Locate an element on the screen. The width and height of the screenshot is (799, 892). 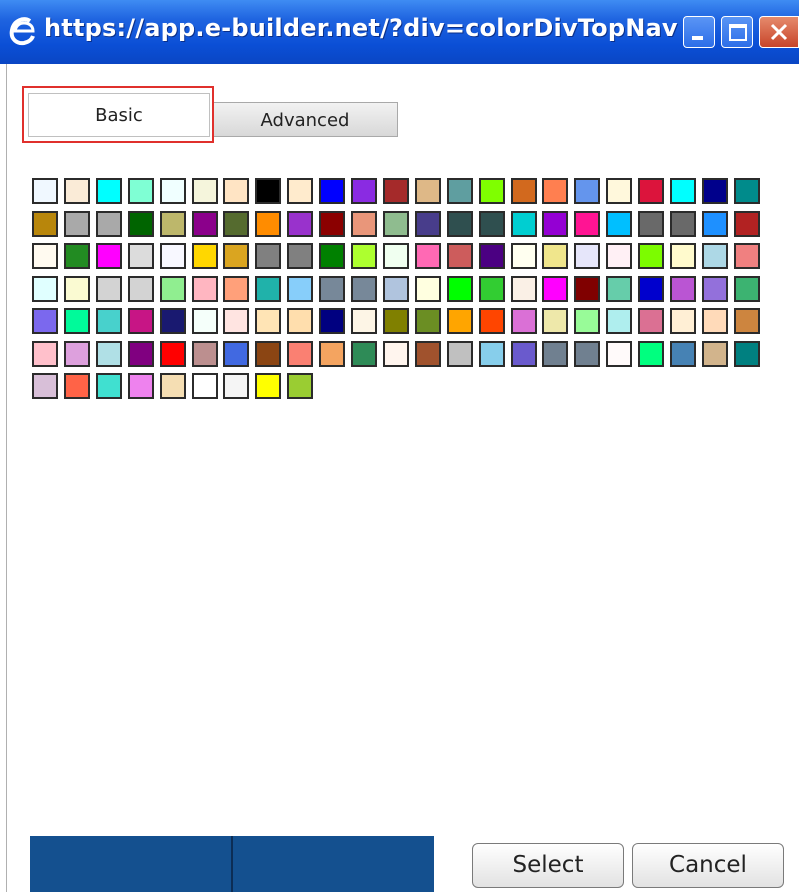
tab-advanced: Advanced is located at coordinates (305, 119).